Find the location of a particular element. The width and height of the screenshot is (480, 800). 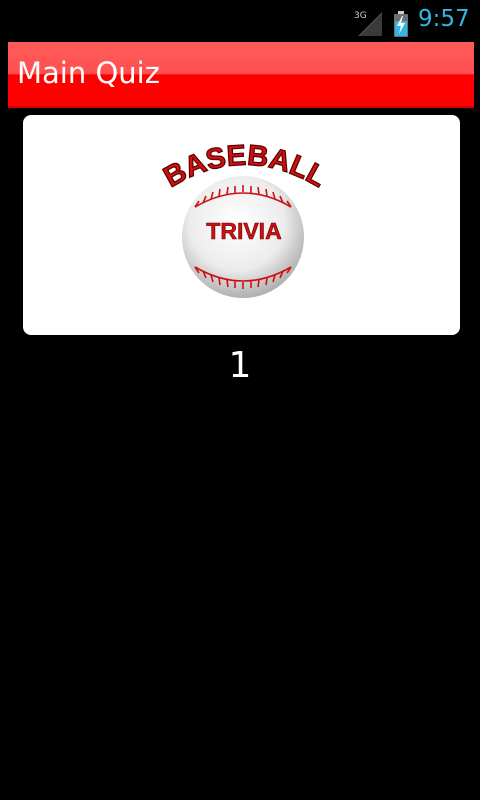

baseball-icon: TRIVIA is located at coordinates (243, 237).